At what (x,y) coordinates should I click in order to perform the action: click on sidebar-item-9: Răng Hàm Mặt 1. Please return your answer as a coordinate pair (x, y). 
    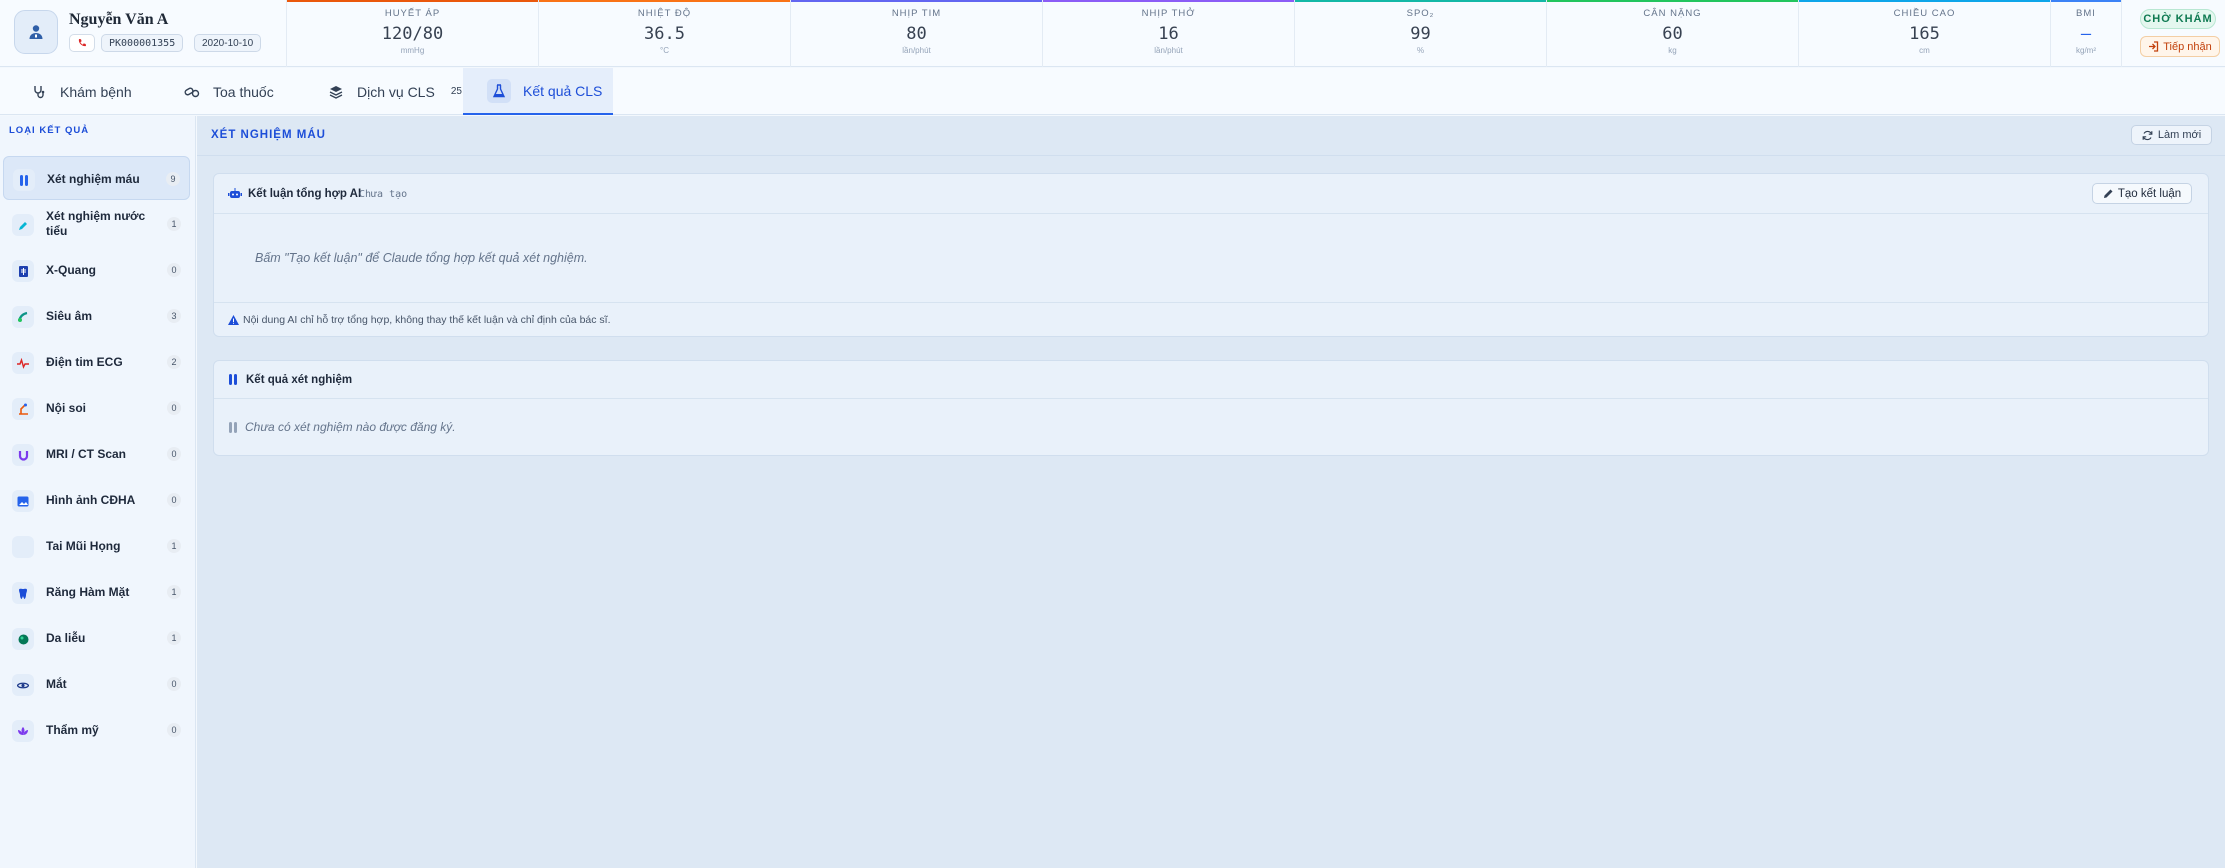
    Looking at the image, I should click on (96, 592).